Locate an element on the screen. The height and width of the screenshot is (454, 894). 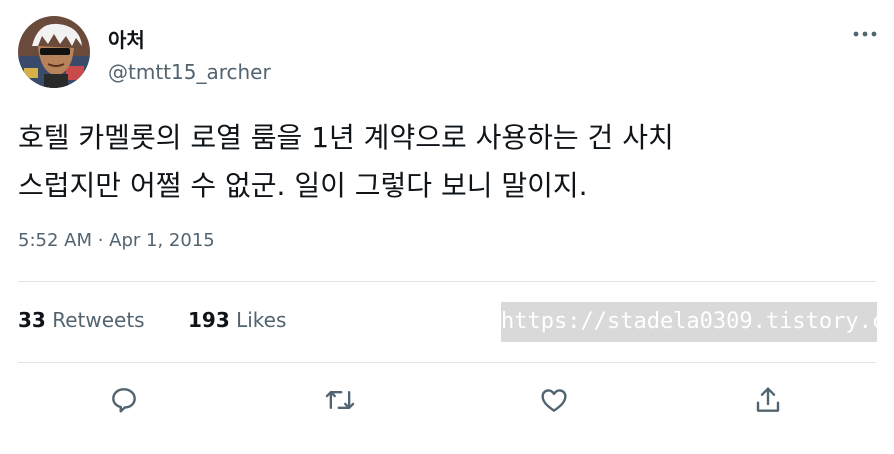
likes-label: Likes is located at coordinates (261, 320).